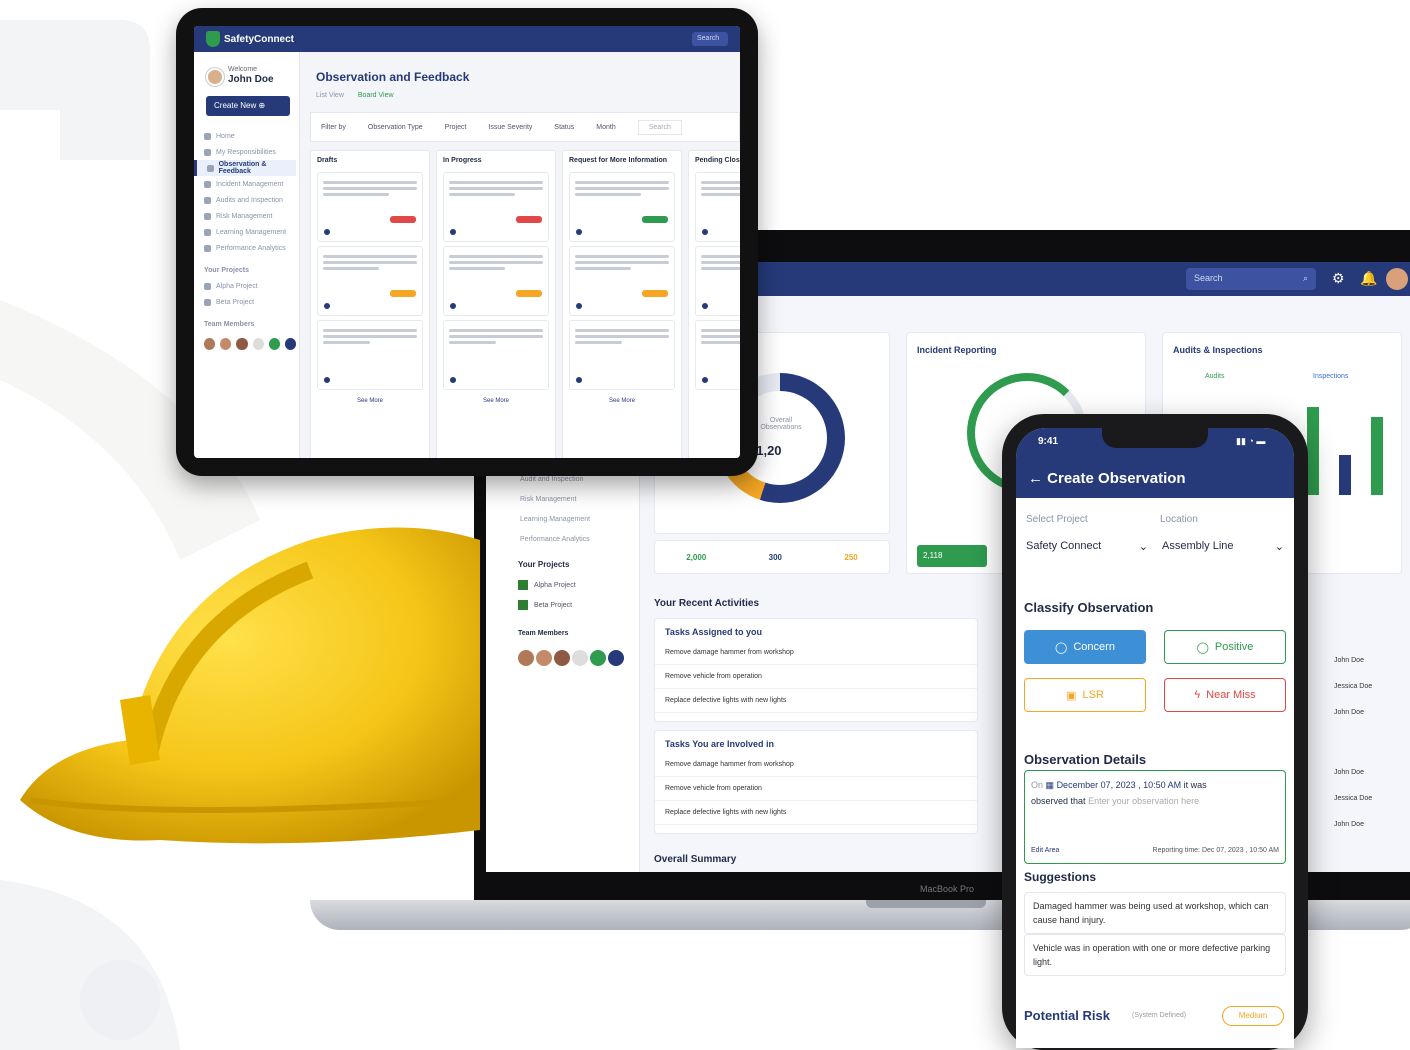 The image size is (1410, 1050). Describe the element at coordinates (605, 127) in the screenshot. I see `filter-dropdown: Month` at that location.